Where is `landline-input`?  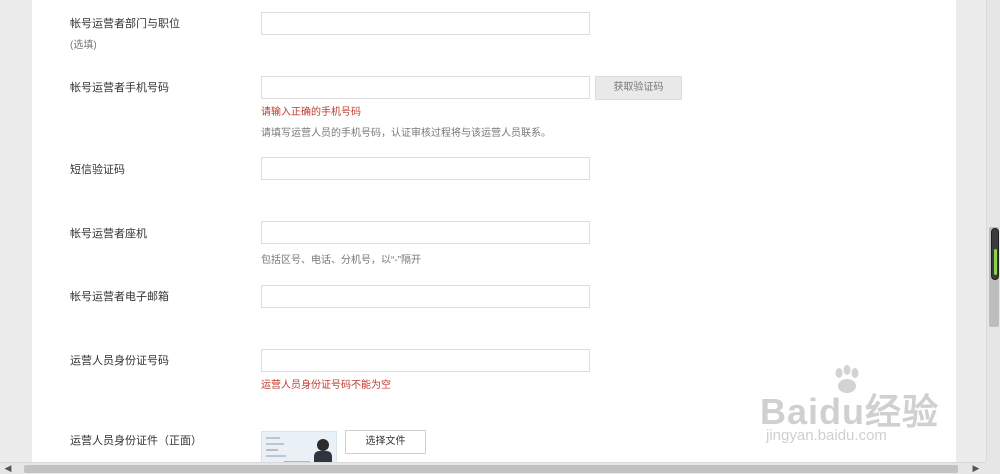 landline-input is located at coordinates (425, 232).